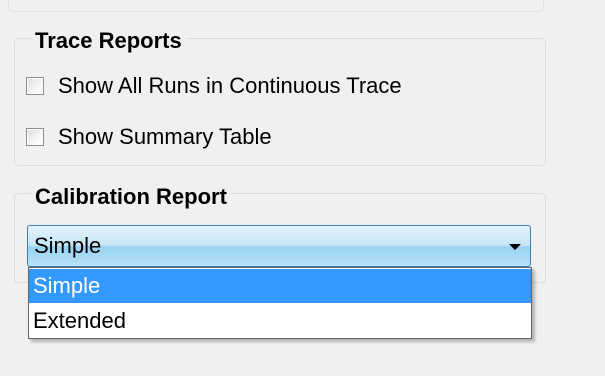 The width and height of the screenshot is (605, 376). I want to click on calibration-report-selected-value: Simple, so click(68, 245).